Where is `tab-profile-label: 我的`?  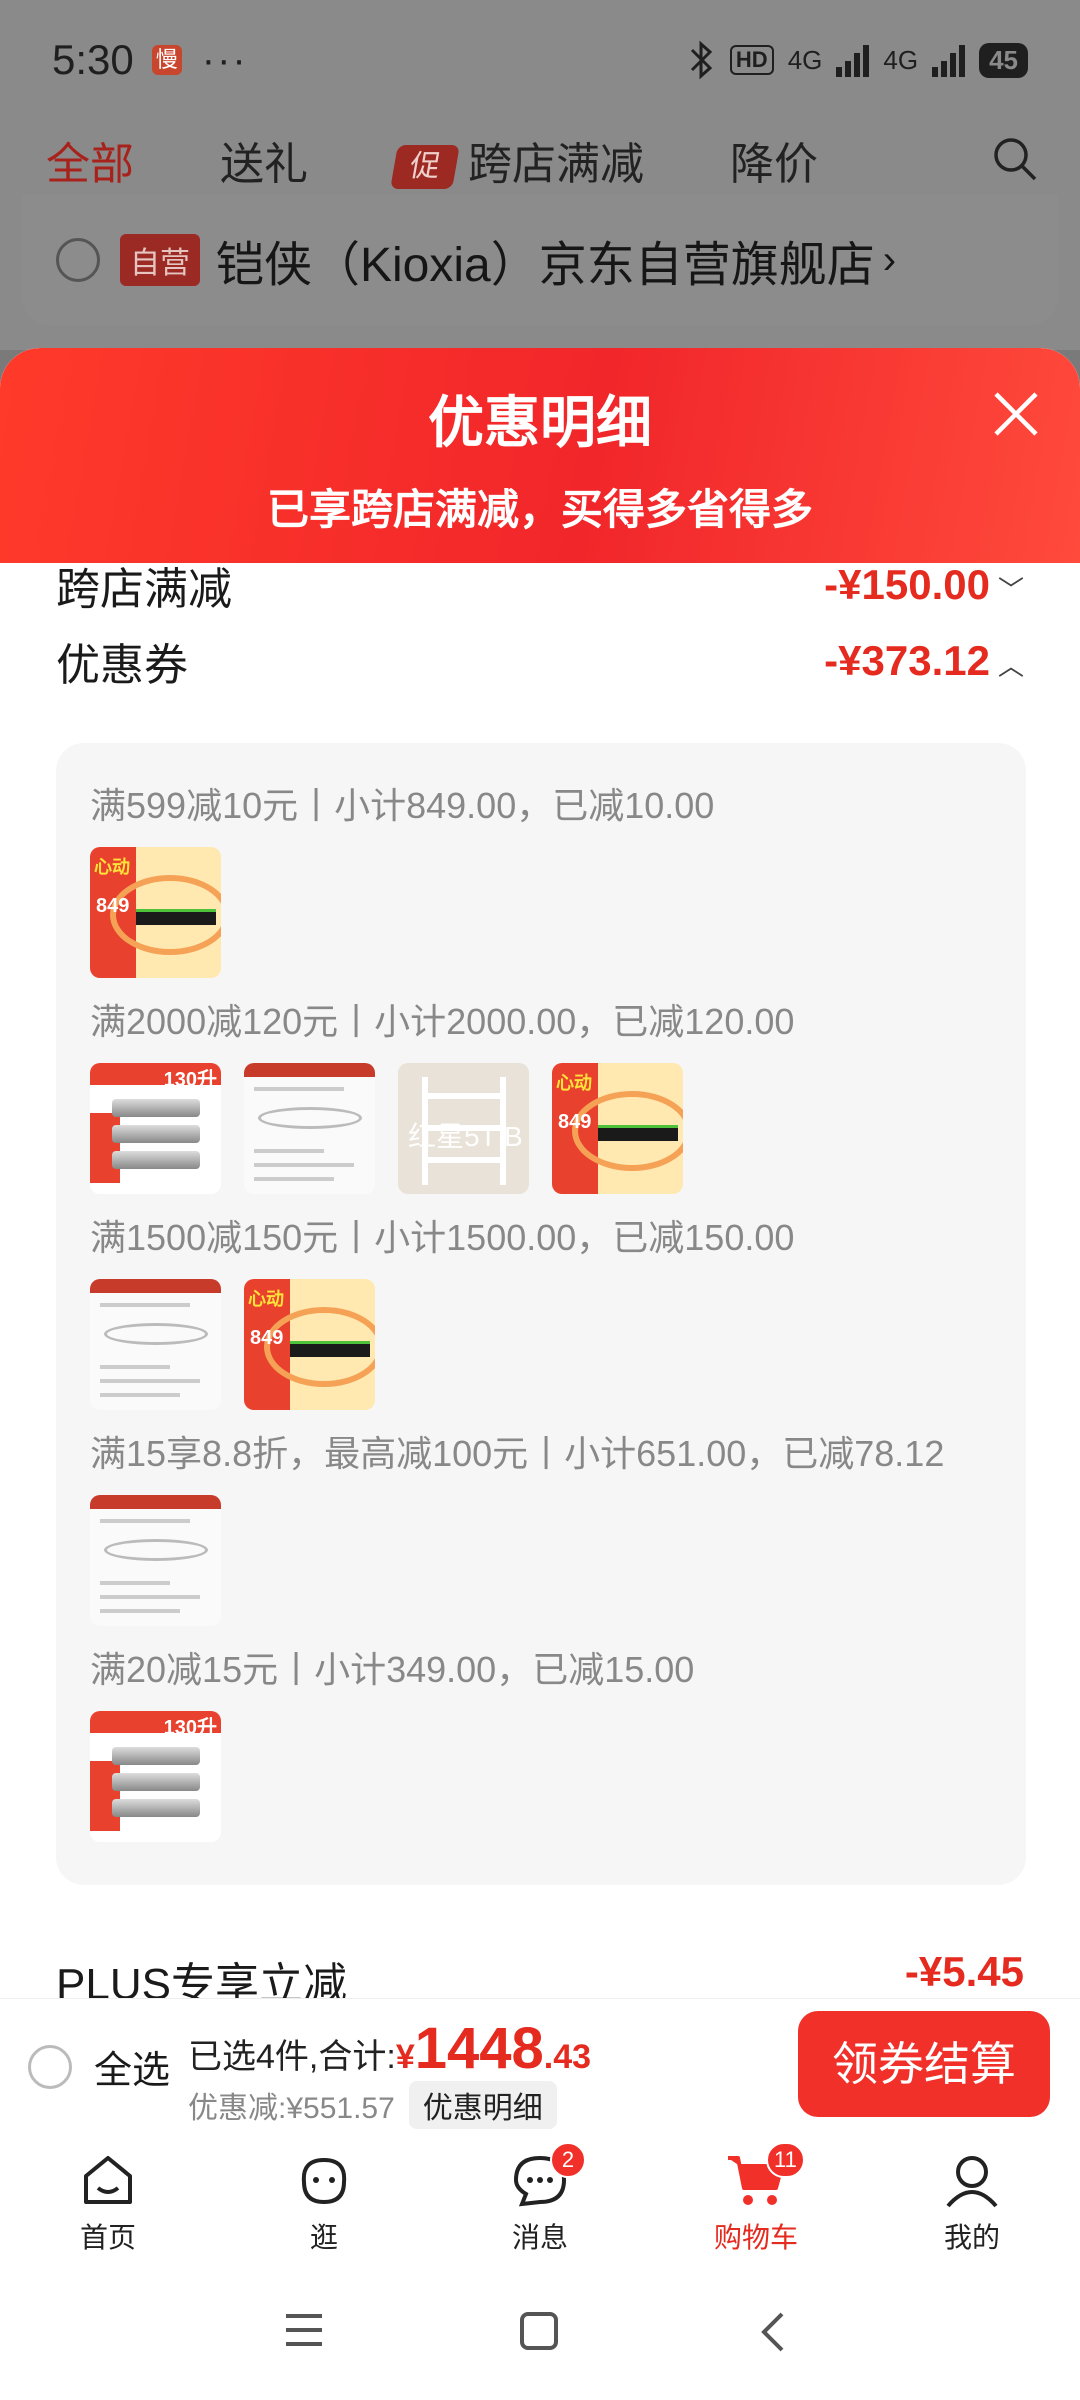
tab-profile-label: 我的 is located at coordinates (971, 2237).